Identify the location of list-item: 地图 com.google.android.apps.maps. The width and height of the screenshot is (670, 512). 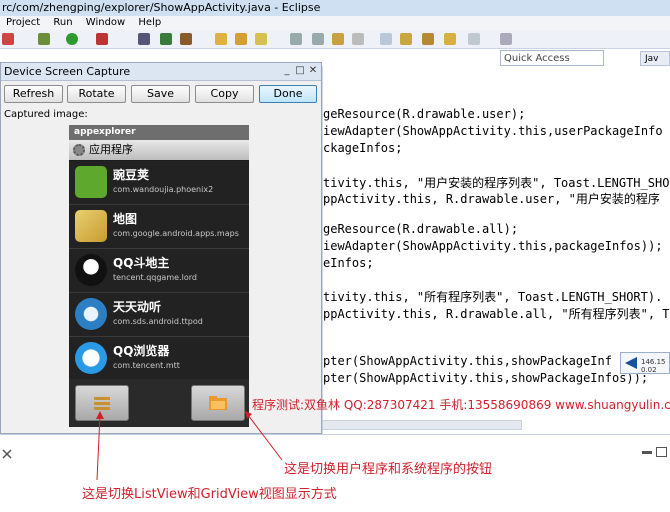
(159, 227).